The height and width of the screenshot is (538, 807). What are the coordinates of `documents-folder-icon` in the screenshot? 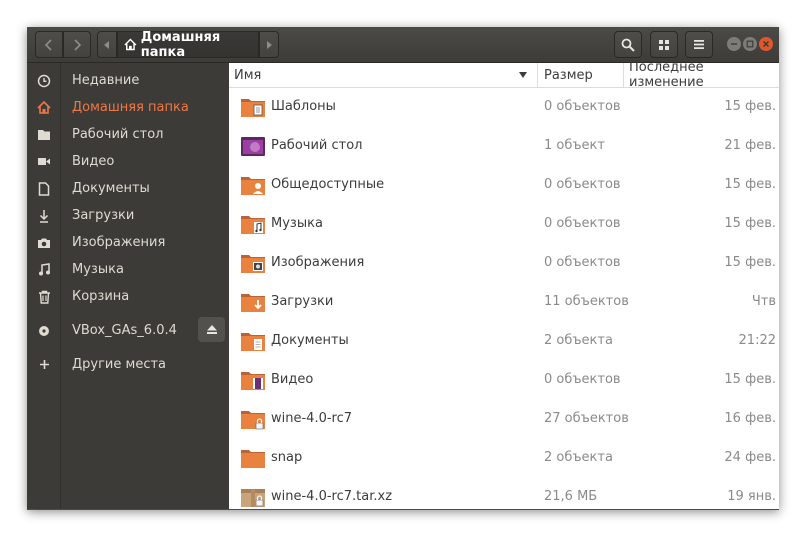 It's located at (253, 342).